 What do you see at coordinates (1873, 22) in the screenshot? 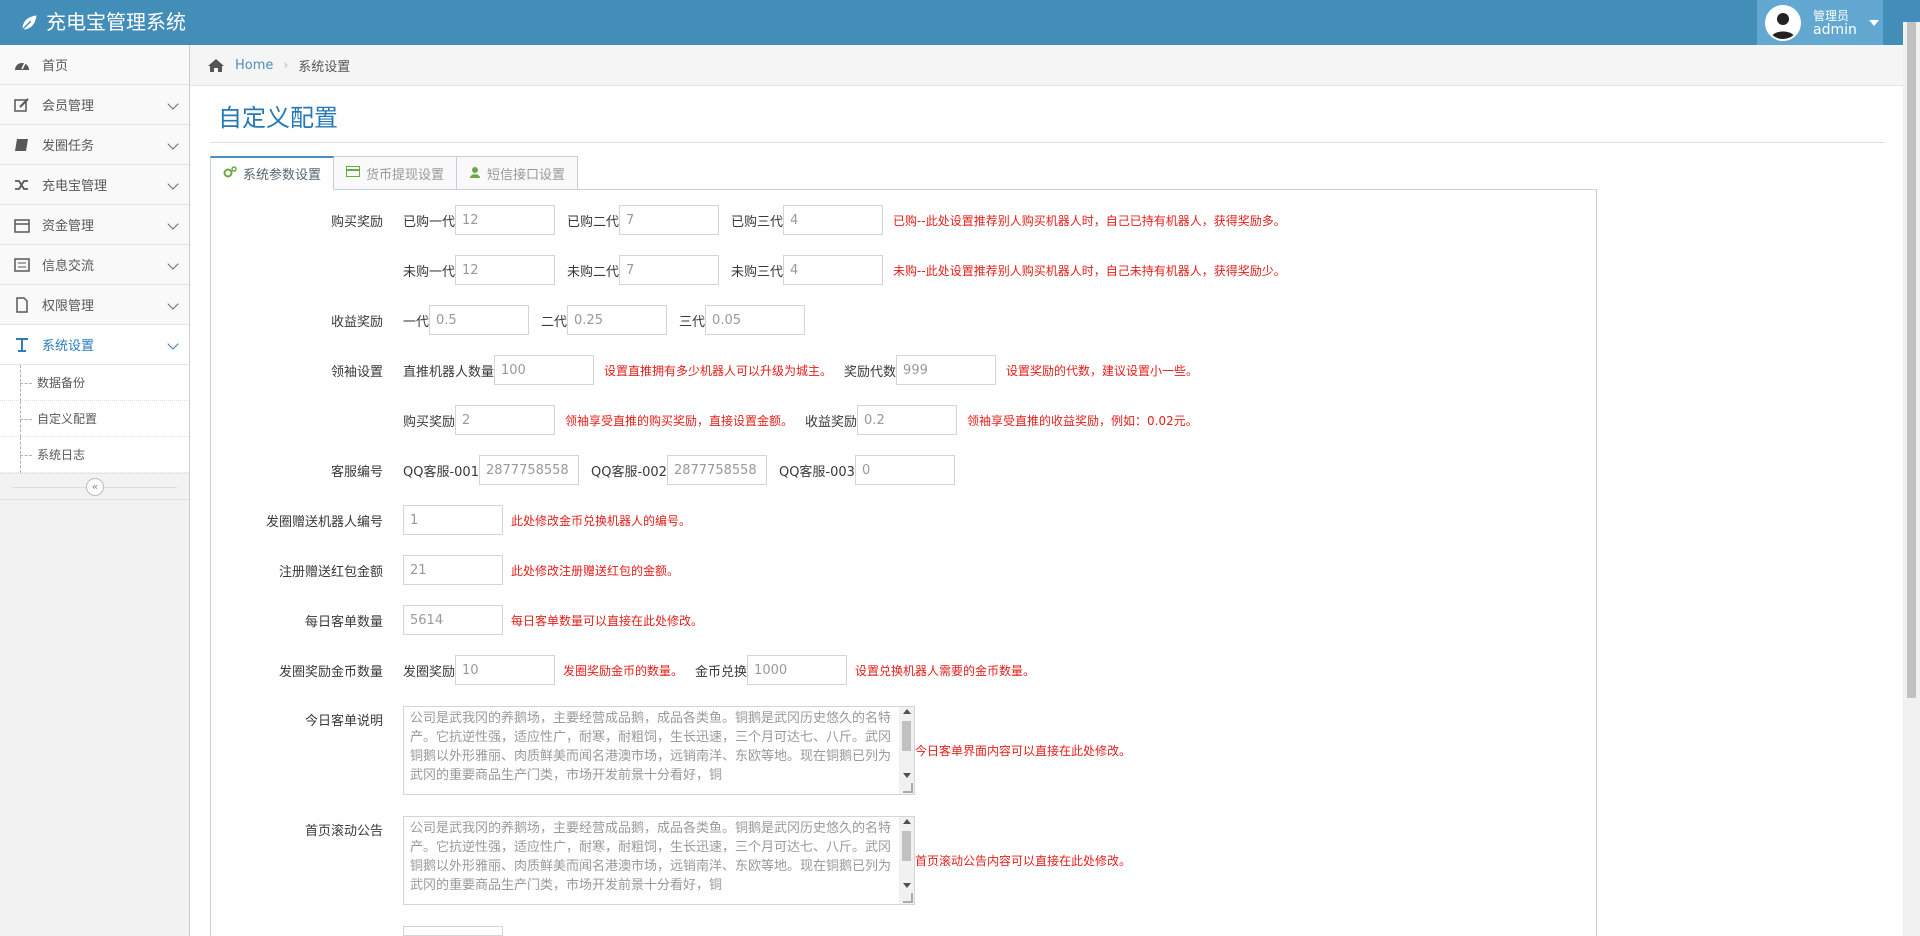
I see `caret-down-icon` at bounding box center [1873, 22].